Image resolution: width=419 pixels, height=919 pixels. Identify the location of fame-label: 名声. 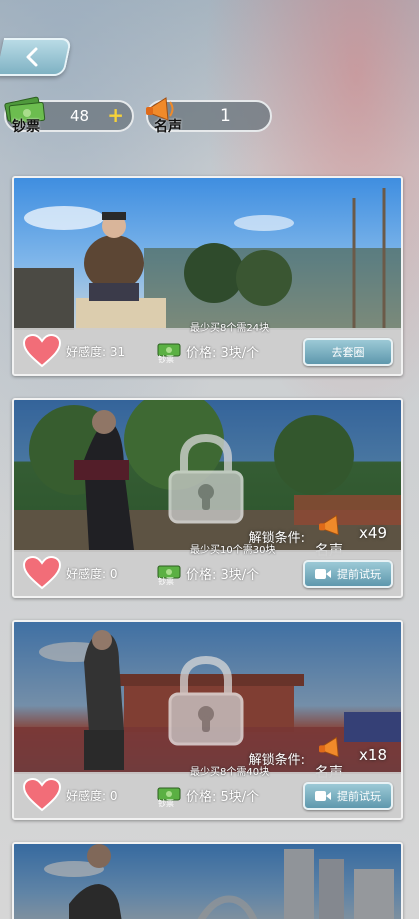
(168, 127).